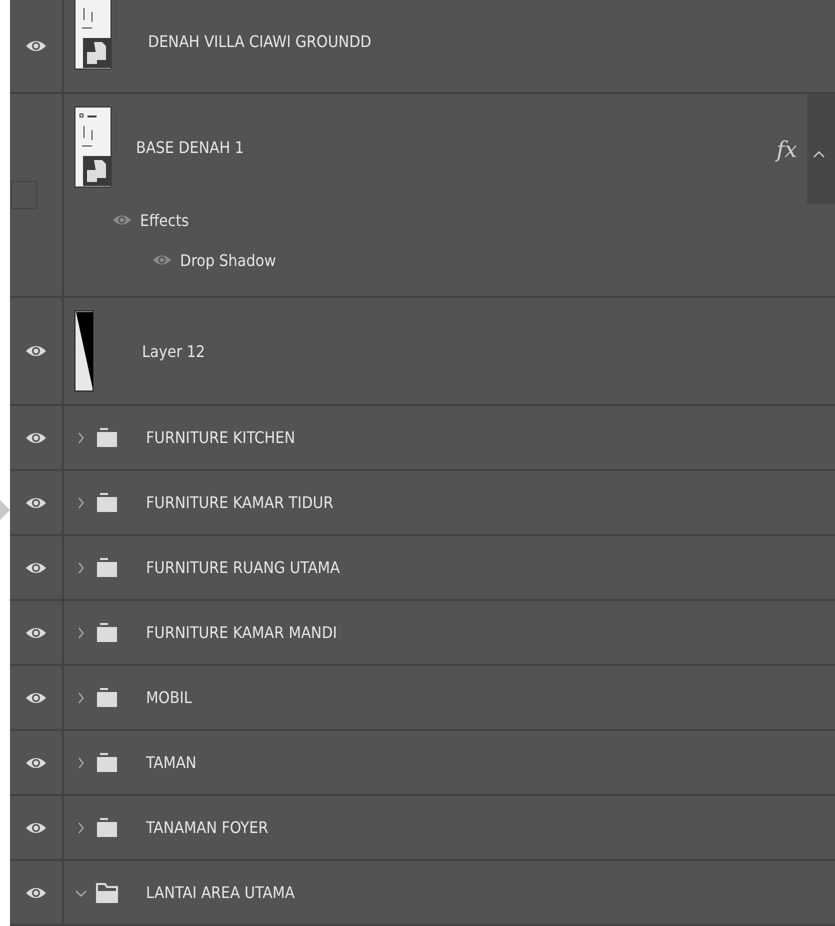  Describe the element at coordinates (174, 351) in the screenshot. I see `layer-name: Layer 12` at that location.